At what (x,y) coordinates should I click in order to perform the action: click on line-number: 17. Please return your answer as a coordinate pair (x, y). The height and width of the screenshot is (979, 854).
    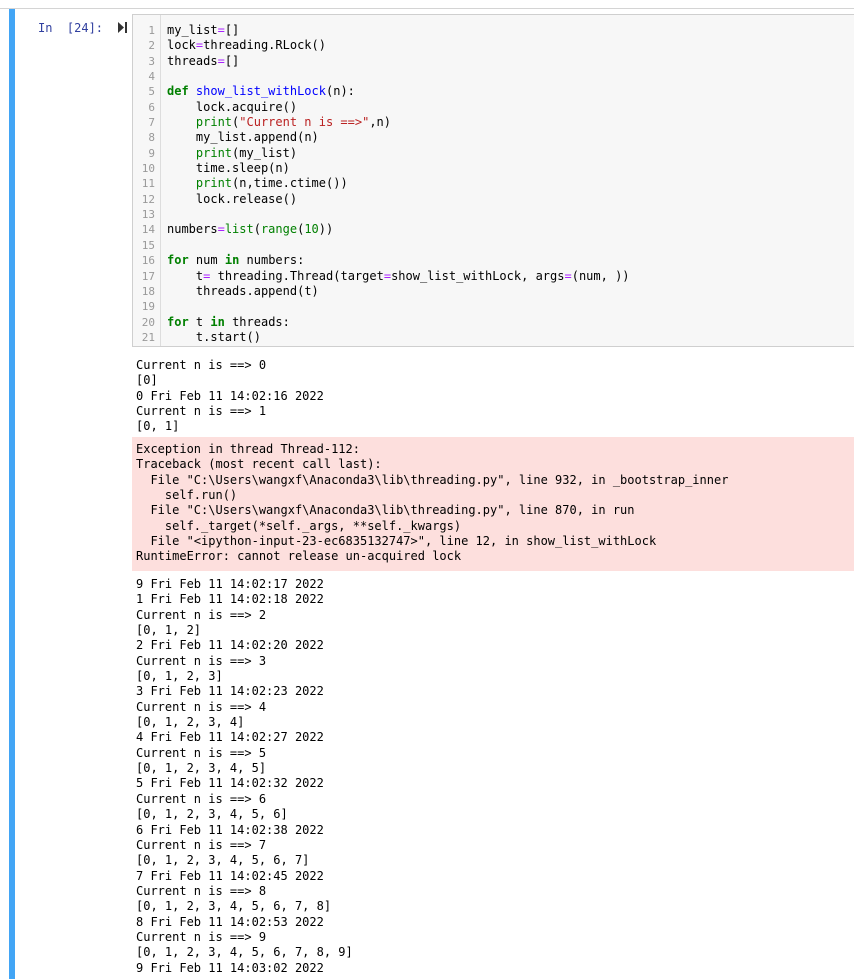
    Looking at the image, I should click on (148, 276).